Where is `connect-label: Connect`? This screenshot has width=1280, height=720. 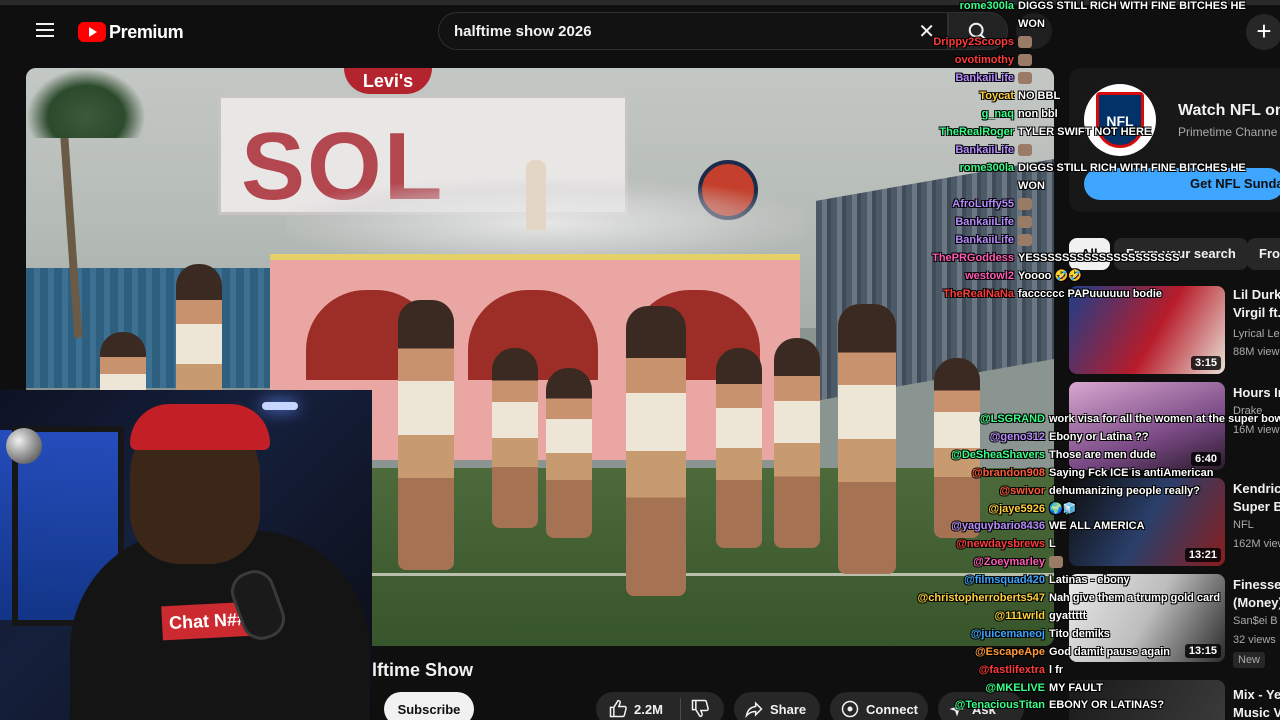 connect-label: Connect is located at coordinates (892, 709).